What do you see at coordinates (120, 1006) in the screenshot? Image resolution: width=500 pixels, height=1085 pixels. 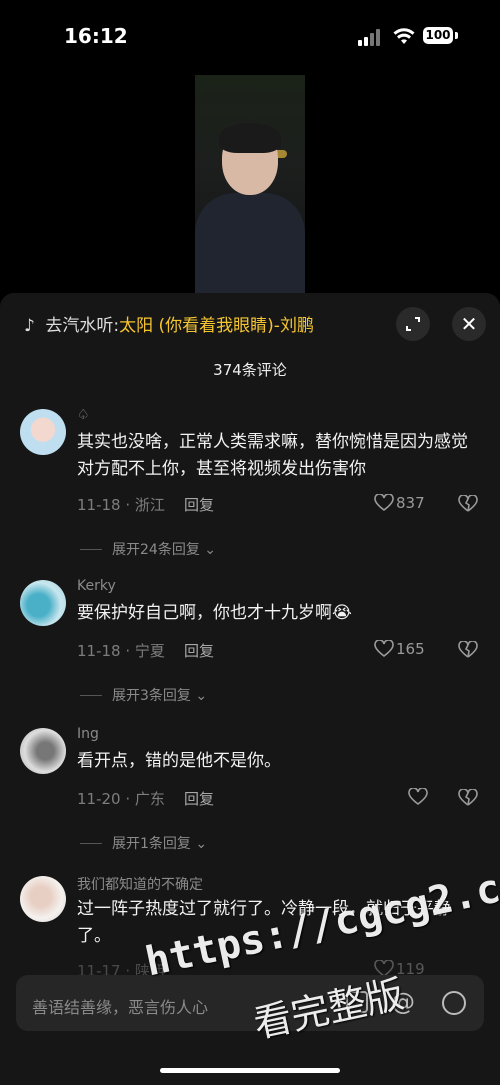 I see `comment-input: 善语结善缘，恶言伤人心` at bounding box center [120, 1006].